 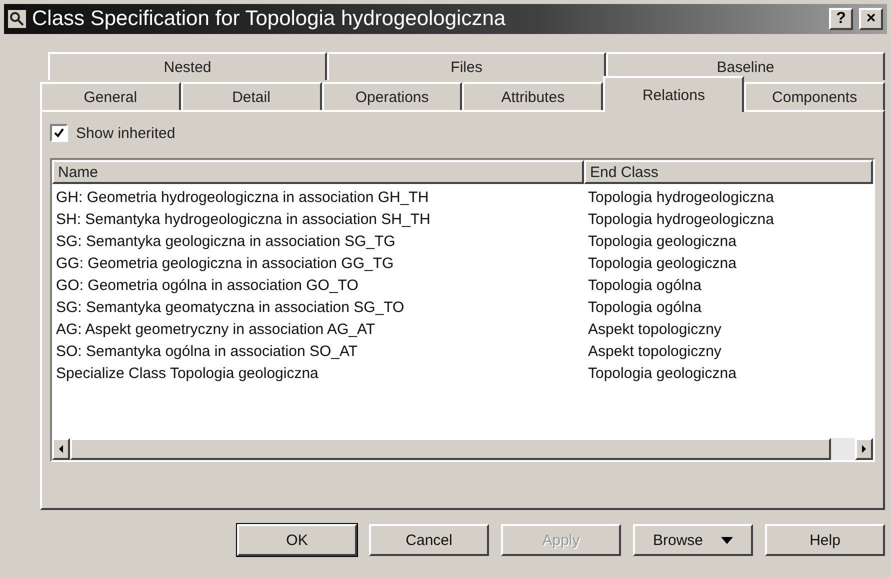 I want to click on table-cell-text: SG: Semantyka geomatyczna in association SG_TO, so click(x=230, y=307).